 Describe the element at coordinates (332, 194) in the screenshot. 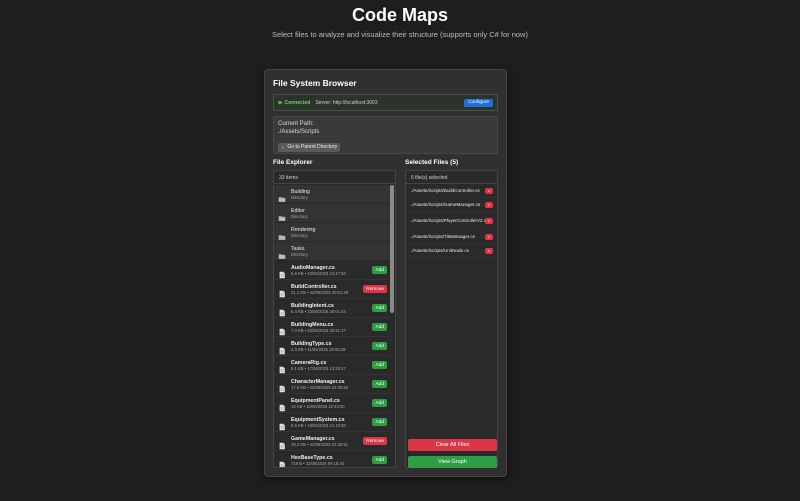

I see `directory-item: Building Directory` at that location.